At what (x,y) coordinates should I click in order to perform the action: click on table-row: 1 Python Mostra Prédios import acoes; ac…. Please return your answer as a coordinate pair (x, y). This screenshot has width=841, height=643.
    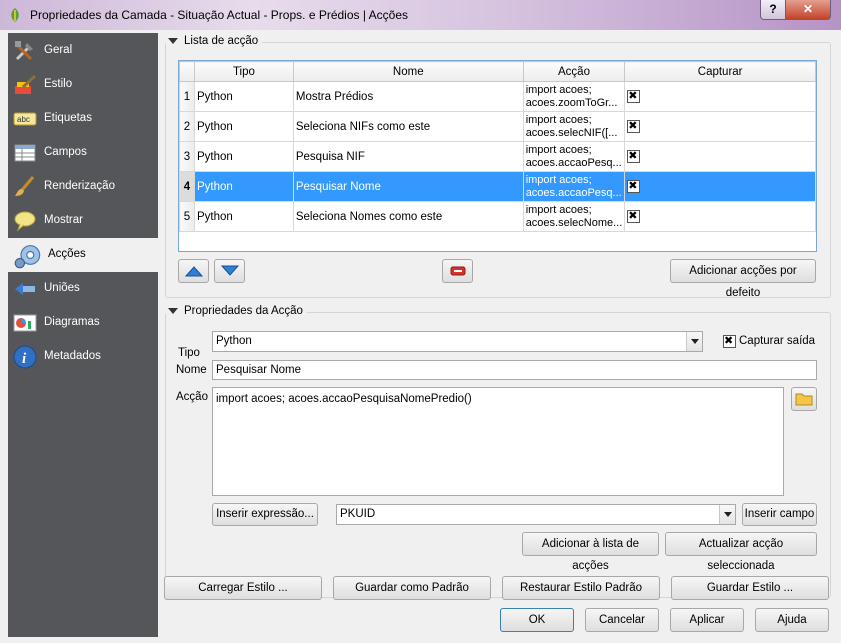
    Looking at the image, I should click on (497, 96).